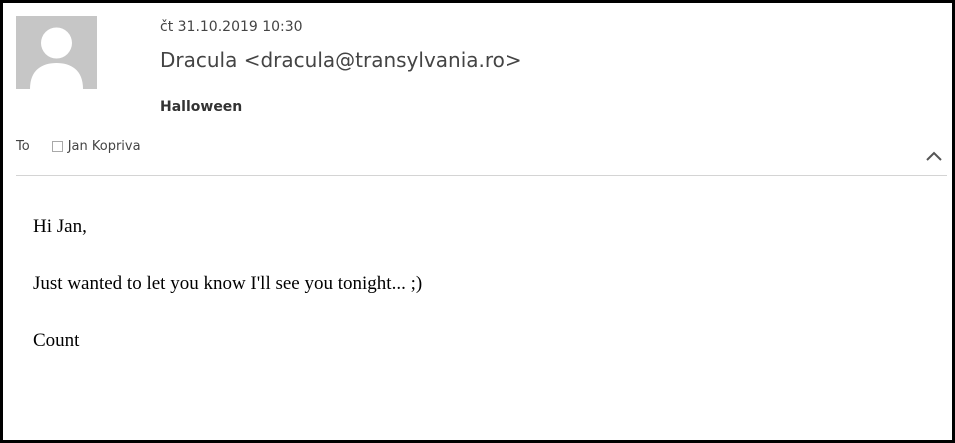 The image size is (955, 443). Describe the element at coordinates (201, 107) in the screenshot. I see `email-subject: Halloween` at that location.